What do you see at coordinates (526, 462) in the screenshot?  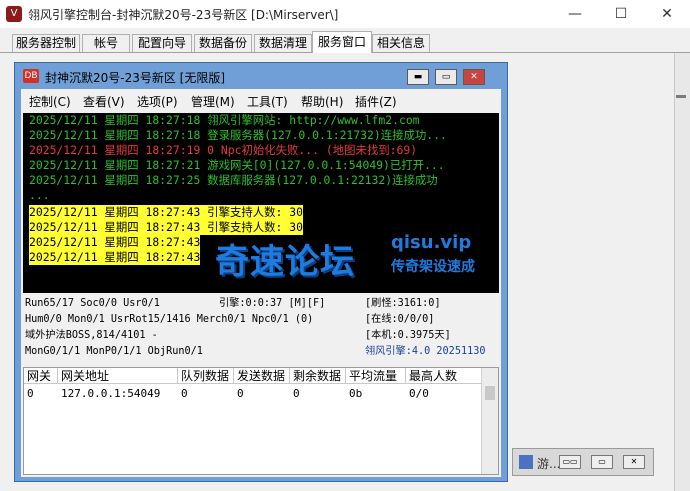 I see `window-icon` at bounding box center [526, 462].